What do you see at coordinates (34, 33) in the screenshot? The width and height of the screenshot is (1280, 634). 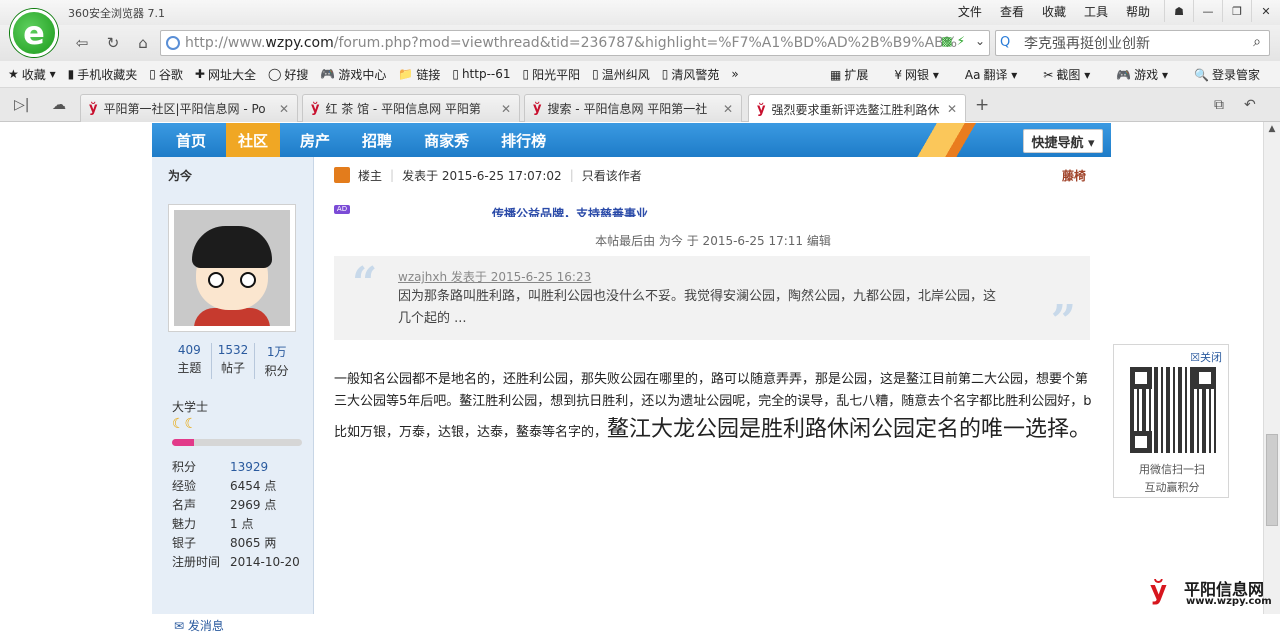 I see `browser-logo-icon: e` at bounding box center [34, 33].